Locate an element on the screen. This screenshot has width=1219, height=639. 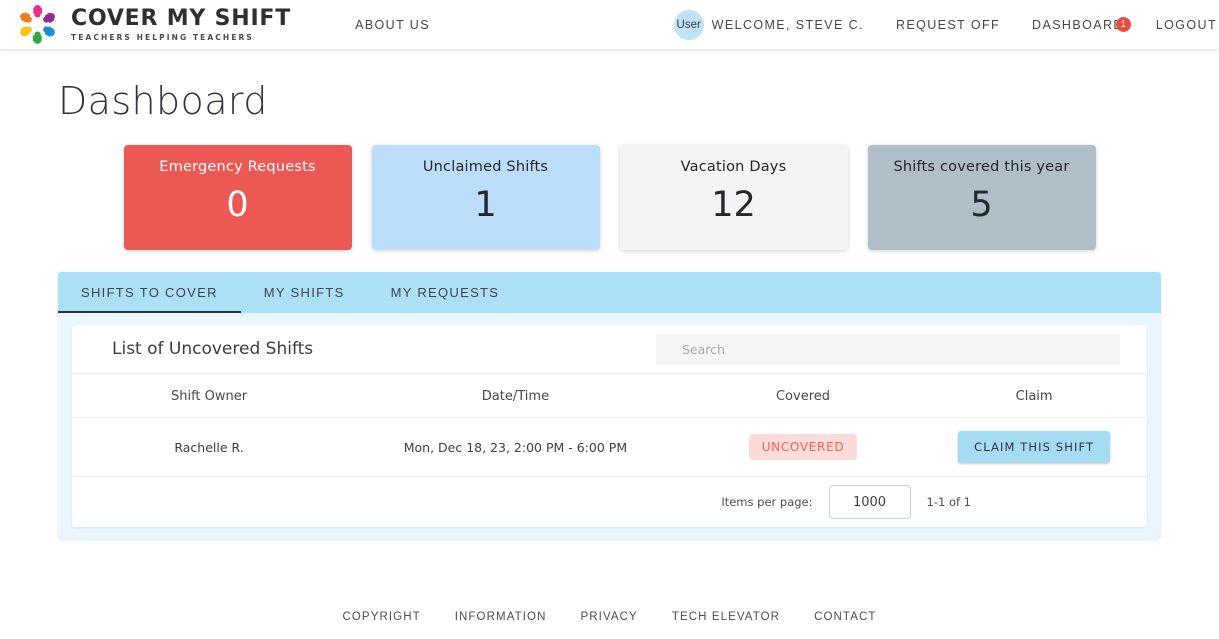
claim-this-shift-button: CLAIM THIS SHIFT is located at coordinates (1034, 447).